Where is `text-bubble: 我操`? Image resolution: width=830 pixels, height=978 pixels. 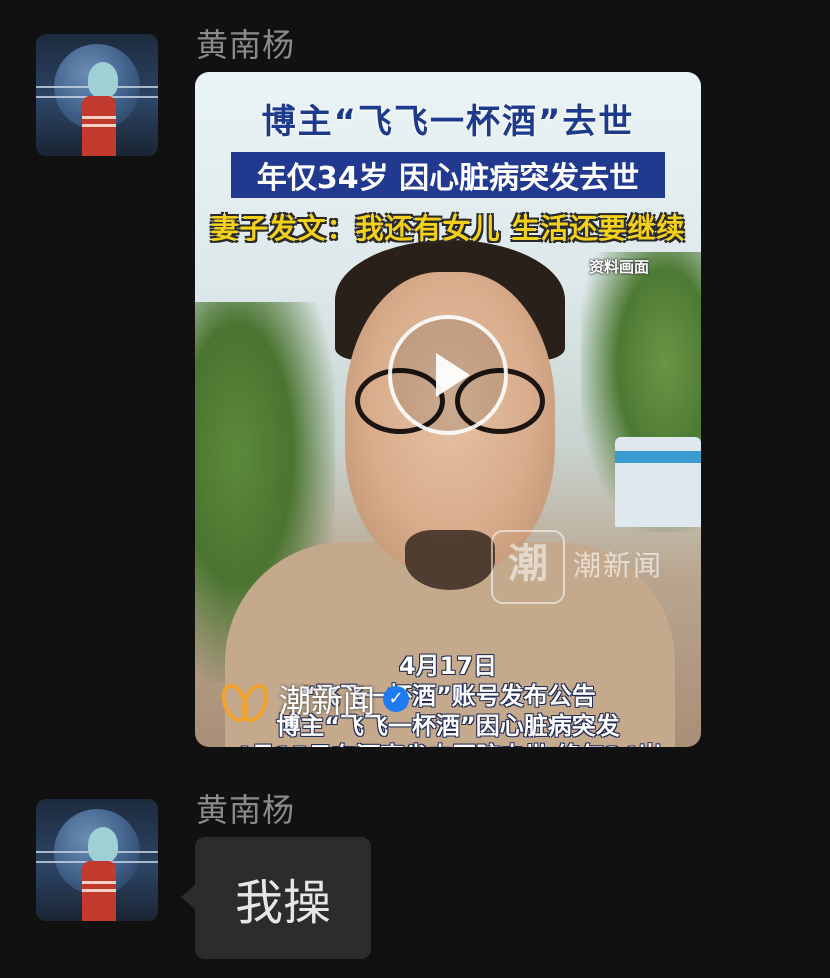
text-bubble: 我操 is located at coordinates (276, 898).